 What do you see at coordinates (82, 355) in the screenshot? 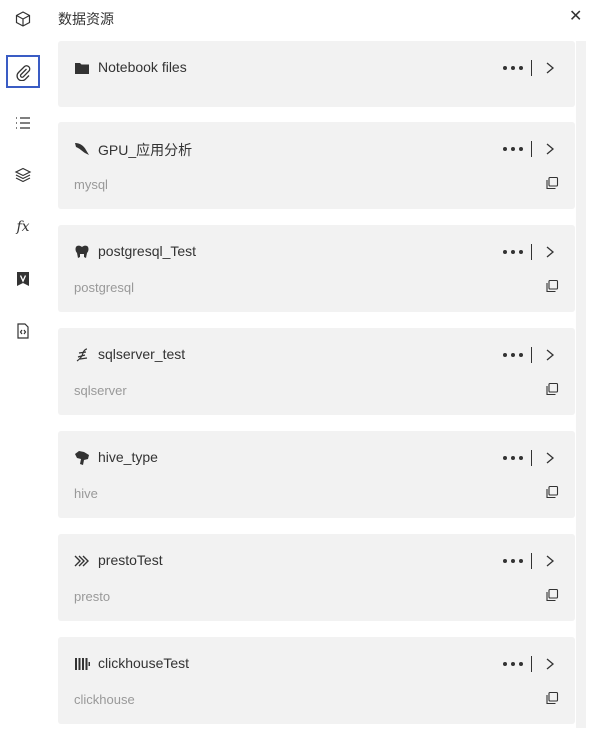
I see `sqlserver-icon` at bounding box center [82, 355].